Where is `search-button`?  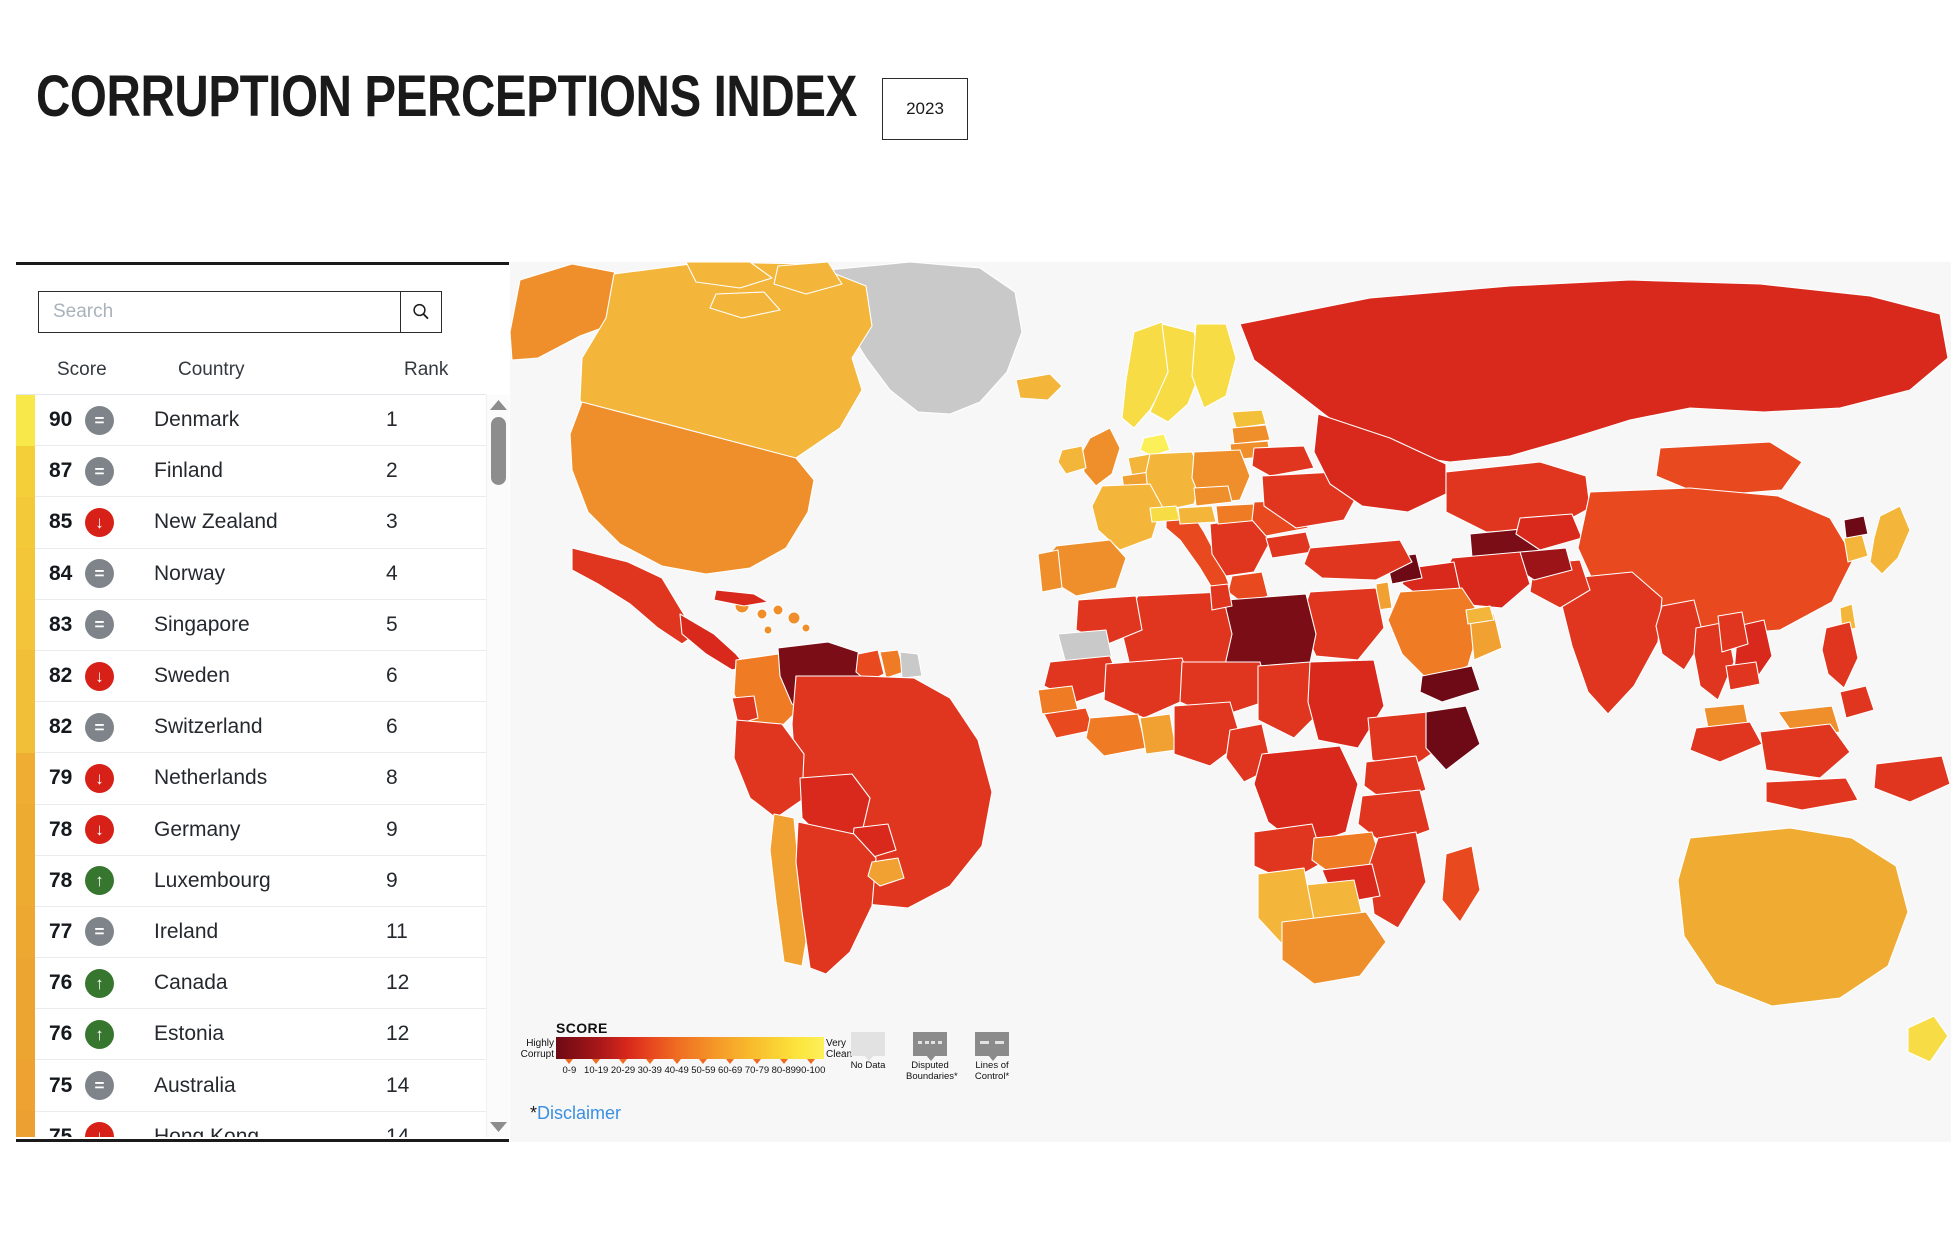 search-button is located at coordinates (421, 312).